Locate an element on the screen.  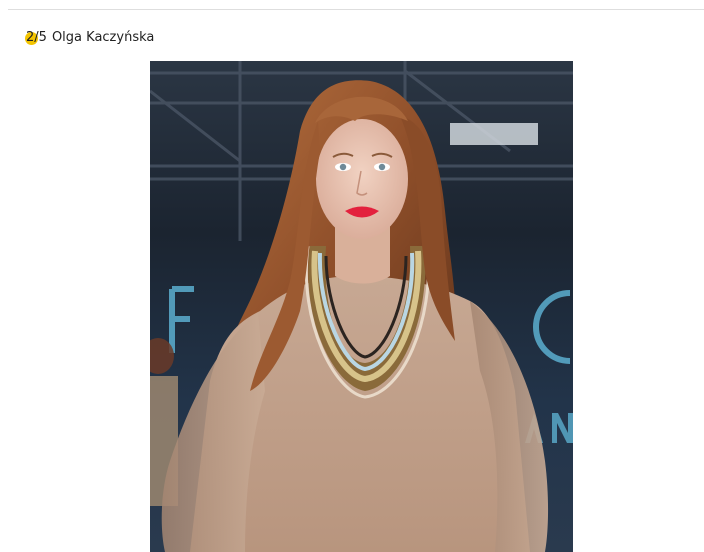
top-divider is located at coordinates (356, 9).